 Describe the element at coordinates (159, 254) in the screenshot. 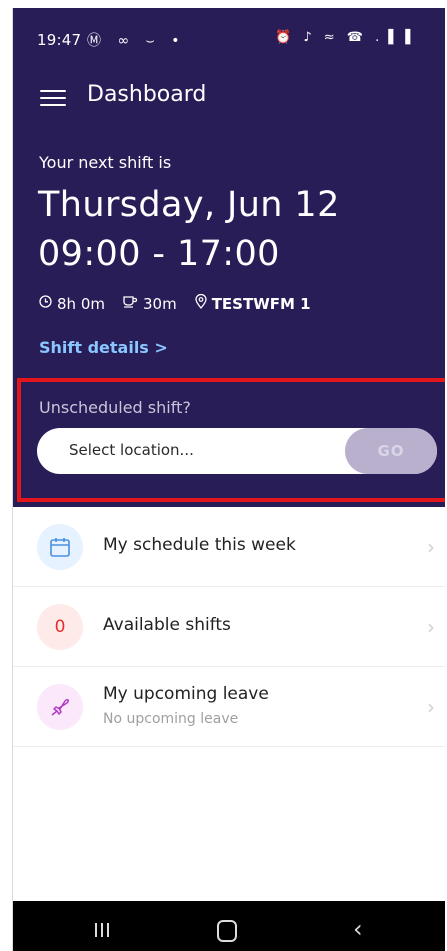

I see `next-shift-time: 09:00 - 17:00` at that location.